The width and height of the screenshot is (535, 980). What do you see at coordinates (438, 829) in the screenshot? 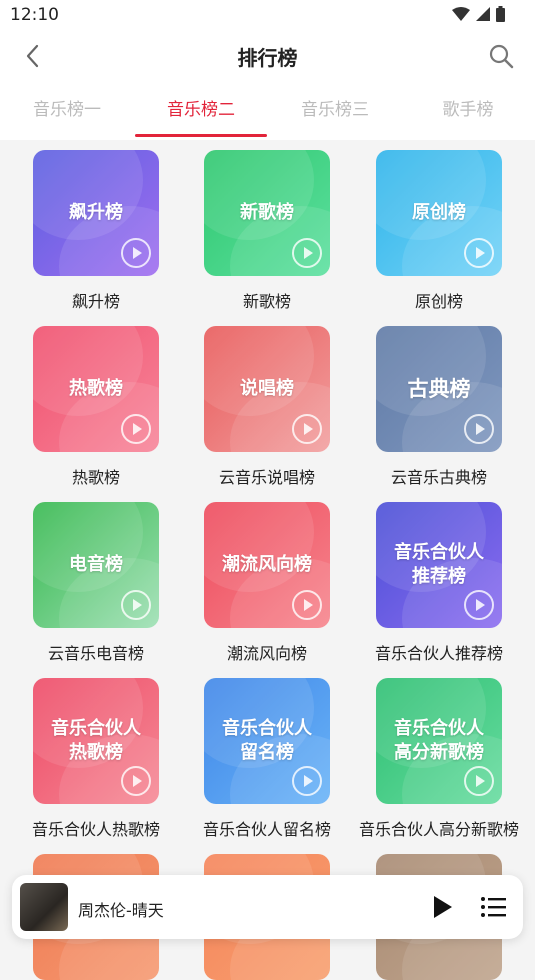
I see `chart-card-label: 音乐合伙人高分新歌榜` at bounding box center [438, 829].